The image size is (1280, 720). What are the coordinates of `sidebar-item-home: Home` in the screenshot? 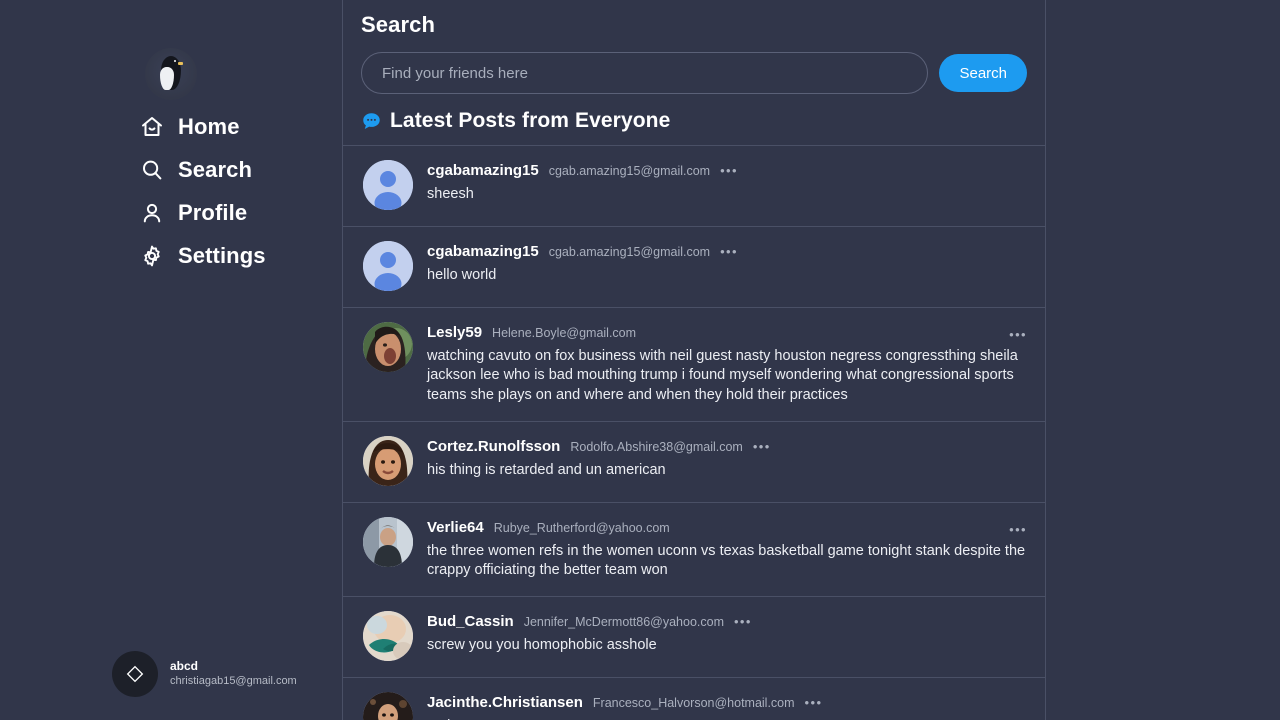 It's located at (203, 127).